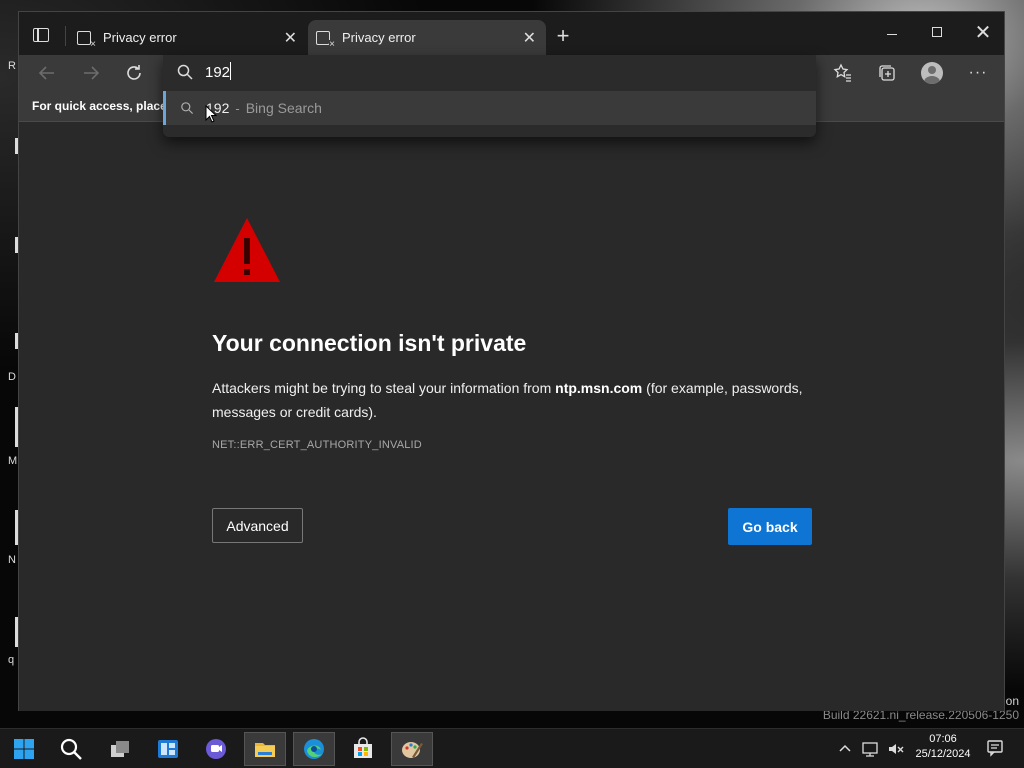 The width and height of the screenshot is (1024, 768). I want to click on suggestion-engine: Bing Search, so click(283, 108).